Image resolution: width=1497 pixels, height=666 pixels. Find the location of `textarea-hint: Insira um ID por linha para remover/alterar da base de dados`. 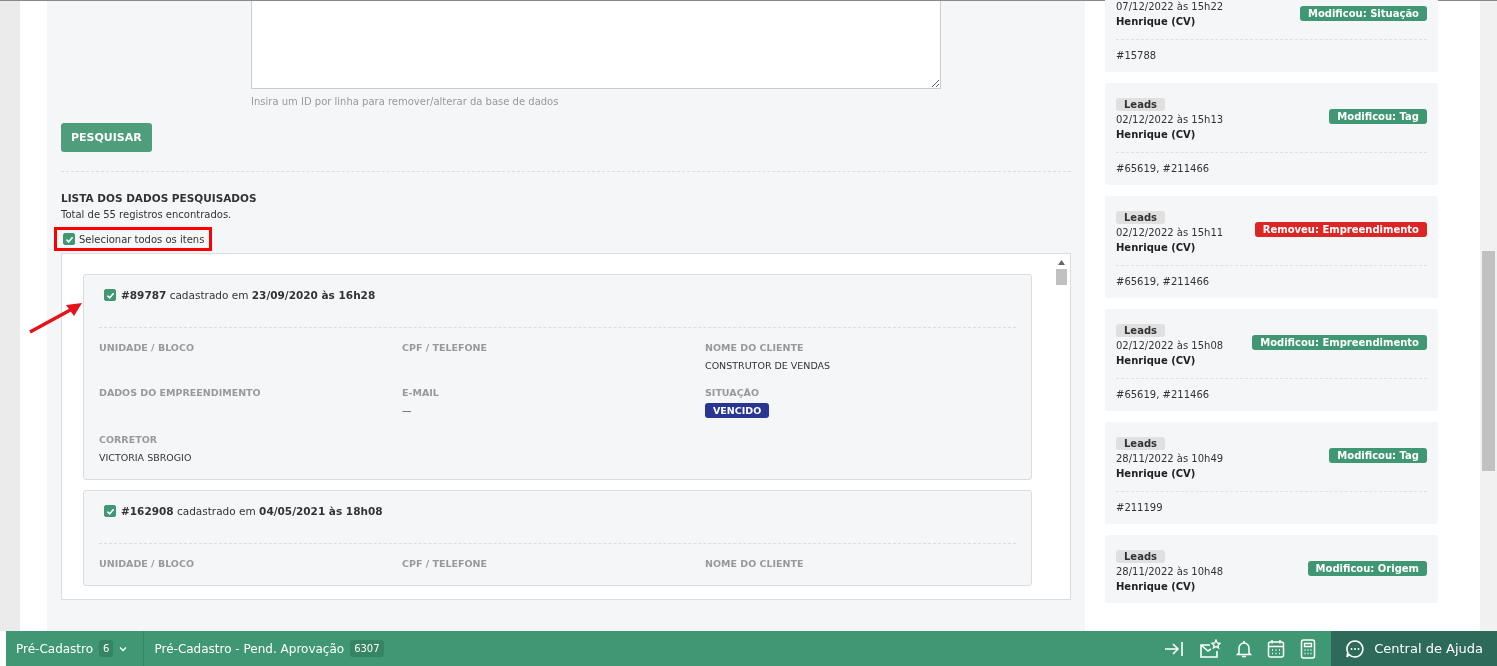

textarea-hint: Insira um ID por linha para remover/alterar da base de dados is located at coordinates (405, 101).